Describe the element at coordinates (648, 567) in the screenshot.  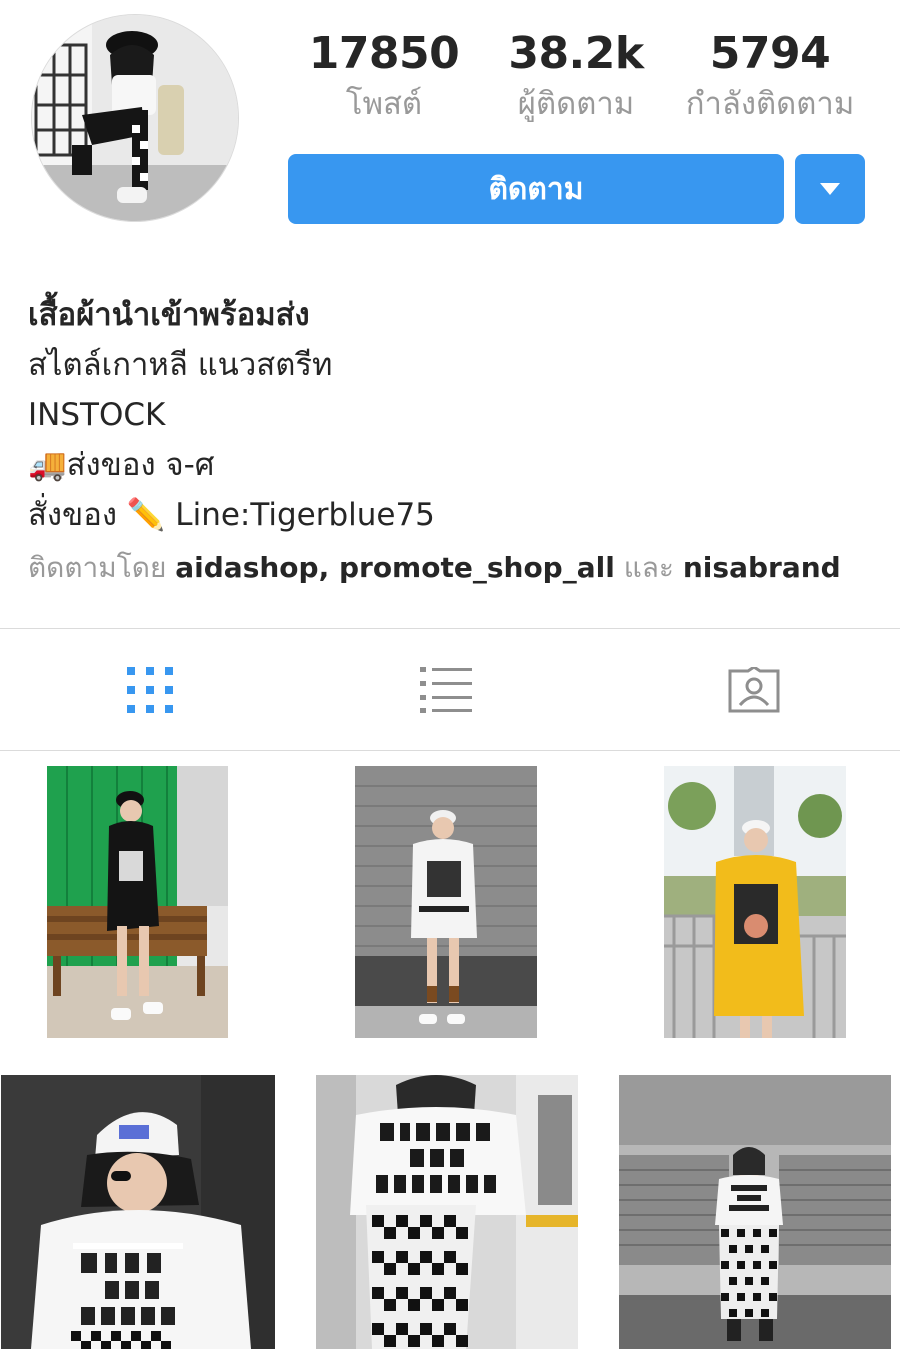
I see `followed-by-conjunction: และ` at that location.